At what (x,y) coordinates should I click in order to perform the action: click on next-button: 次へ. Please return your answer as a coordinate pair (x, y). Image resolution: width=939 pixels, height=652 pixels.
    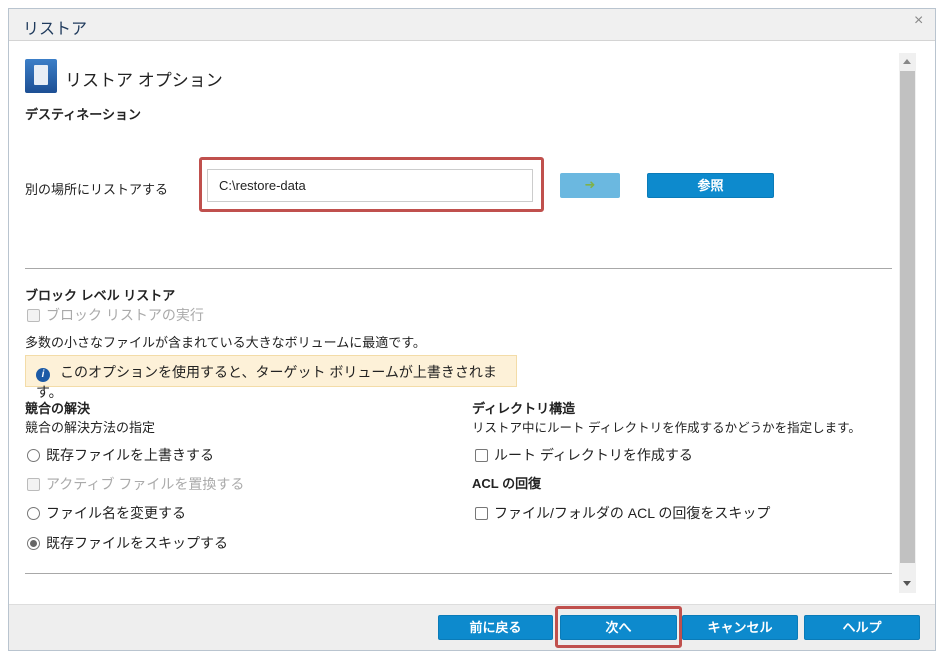
    Looking at the image, I should click on (618, 627).